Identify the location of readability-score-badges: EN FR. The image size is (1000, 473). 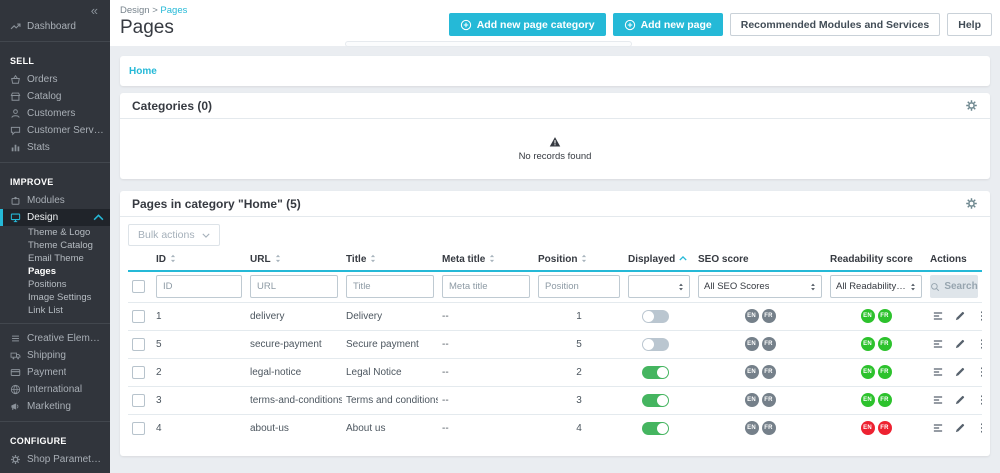
(876, 372).